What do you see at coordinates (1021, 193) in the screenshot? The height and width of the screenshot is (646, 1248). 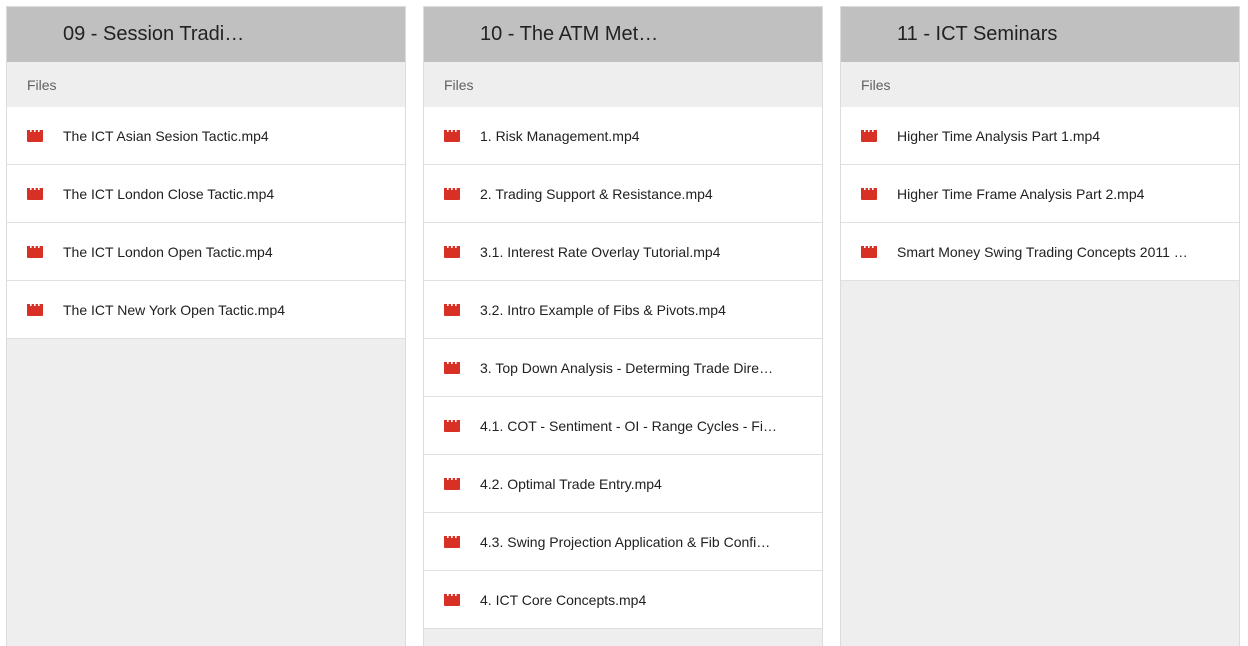 I see `file-name: Higher Time Frame Analysis Part 2.mp4` at bounding box center [1021, 193].